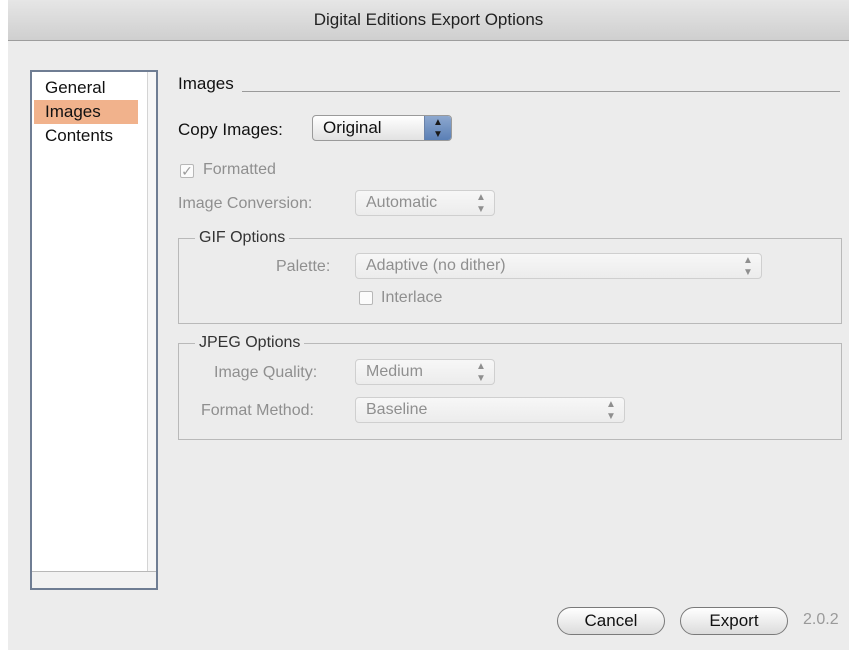 The height and width of the screenshot is (650, 857). Describe the element at coordinates (303, 266) in the screenshot. I see `palette-label: Palette:` at that location.